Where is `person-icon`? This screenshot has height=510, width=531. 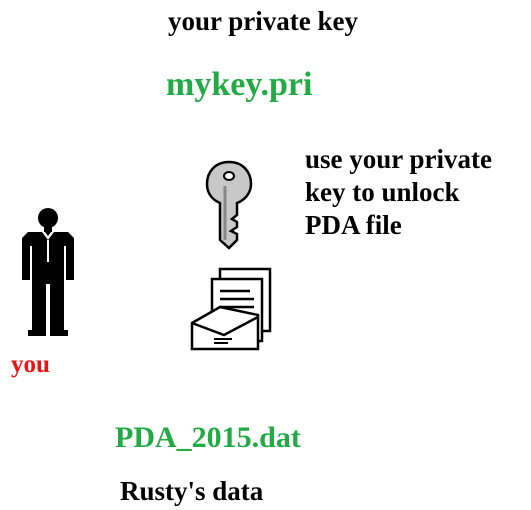 person-icon is located at coordinates (49, 274).